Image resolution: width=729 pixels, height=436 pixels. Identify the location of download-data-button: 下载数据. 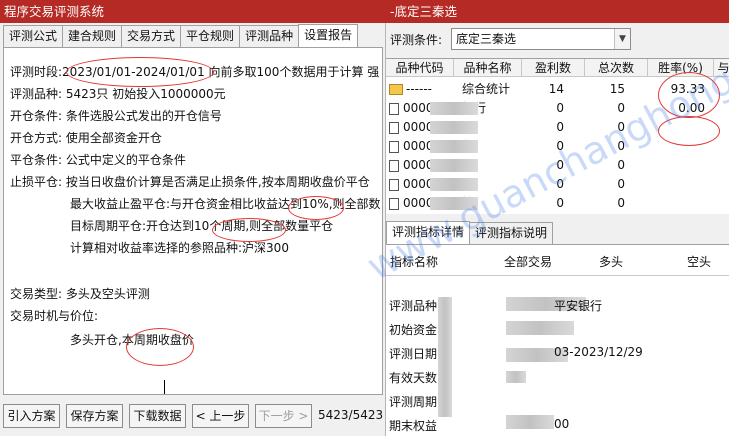
(157, 416).